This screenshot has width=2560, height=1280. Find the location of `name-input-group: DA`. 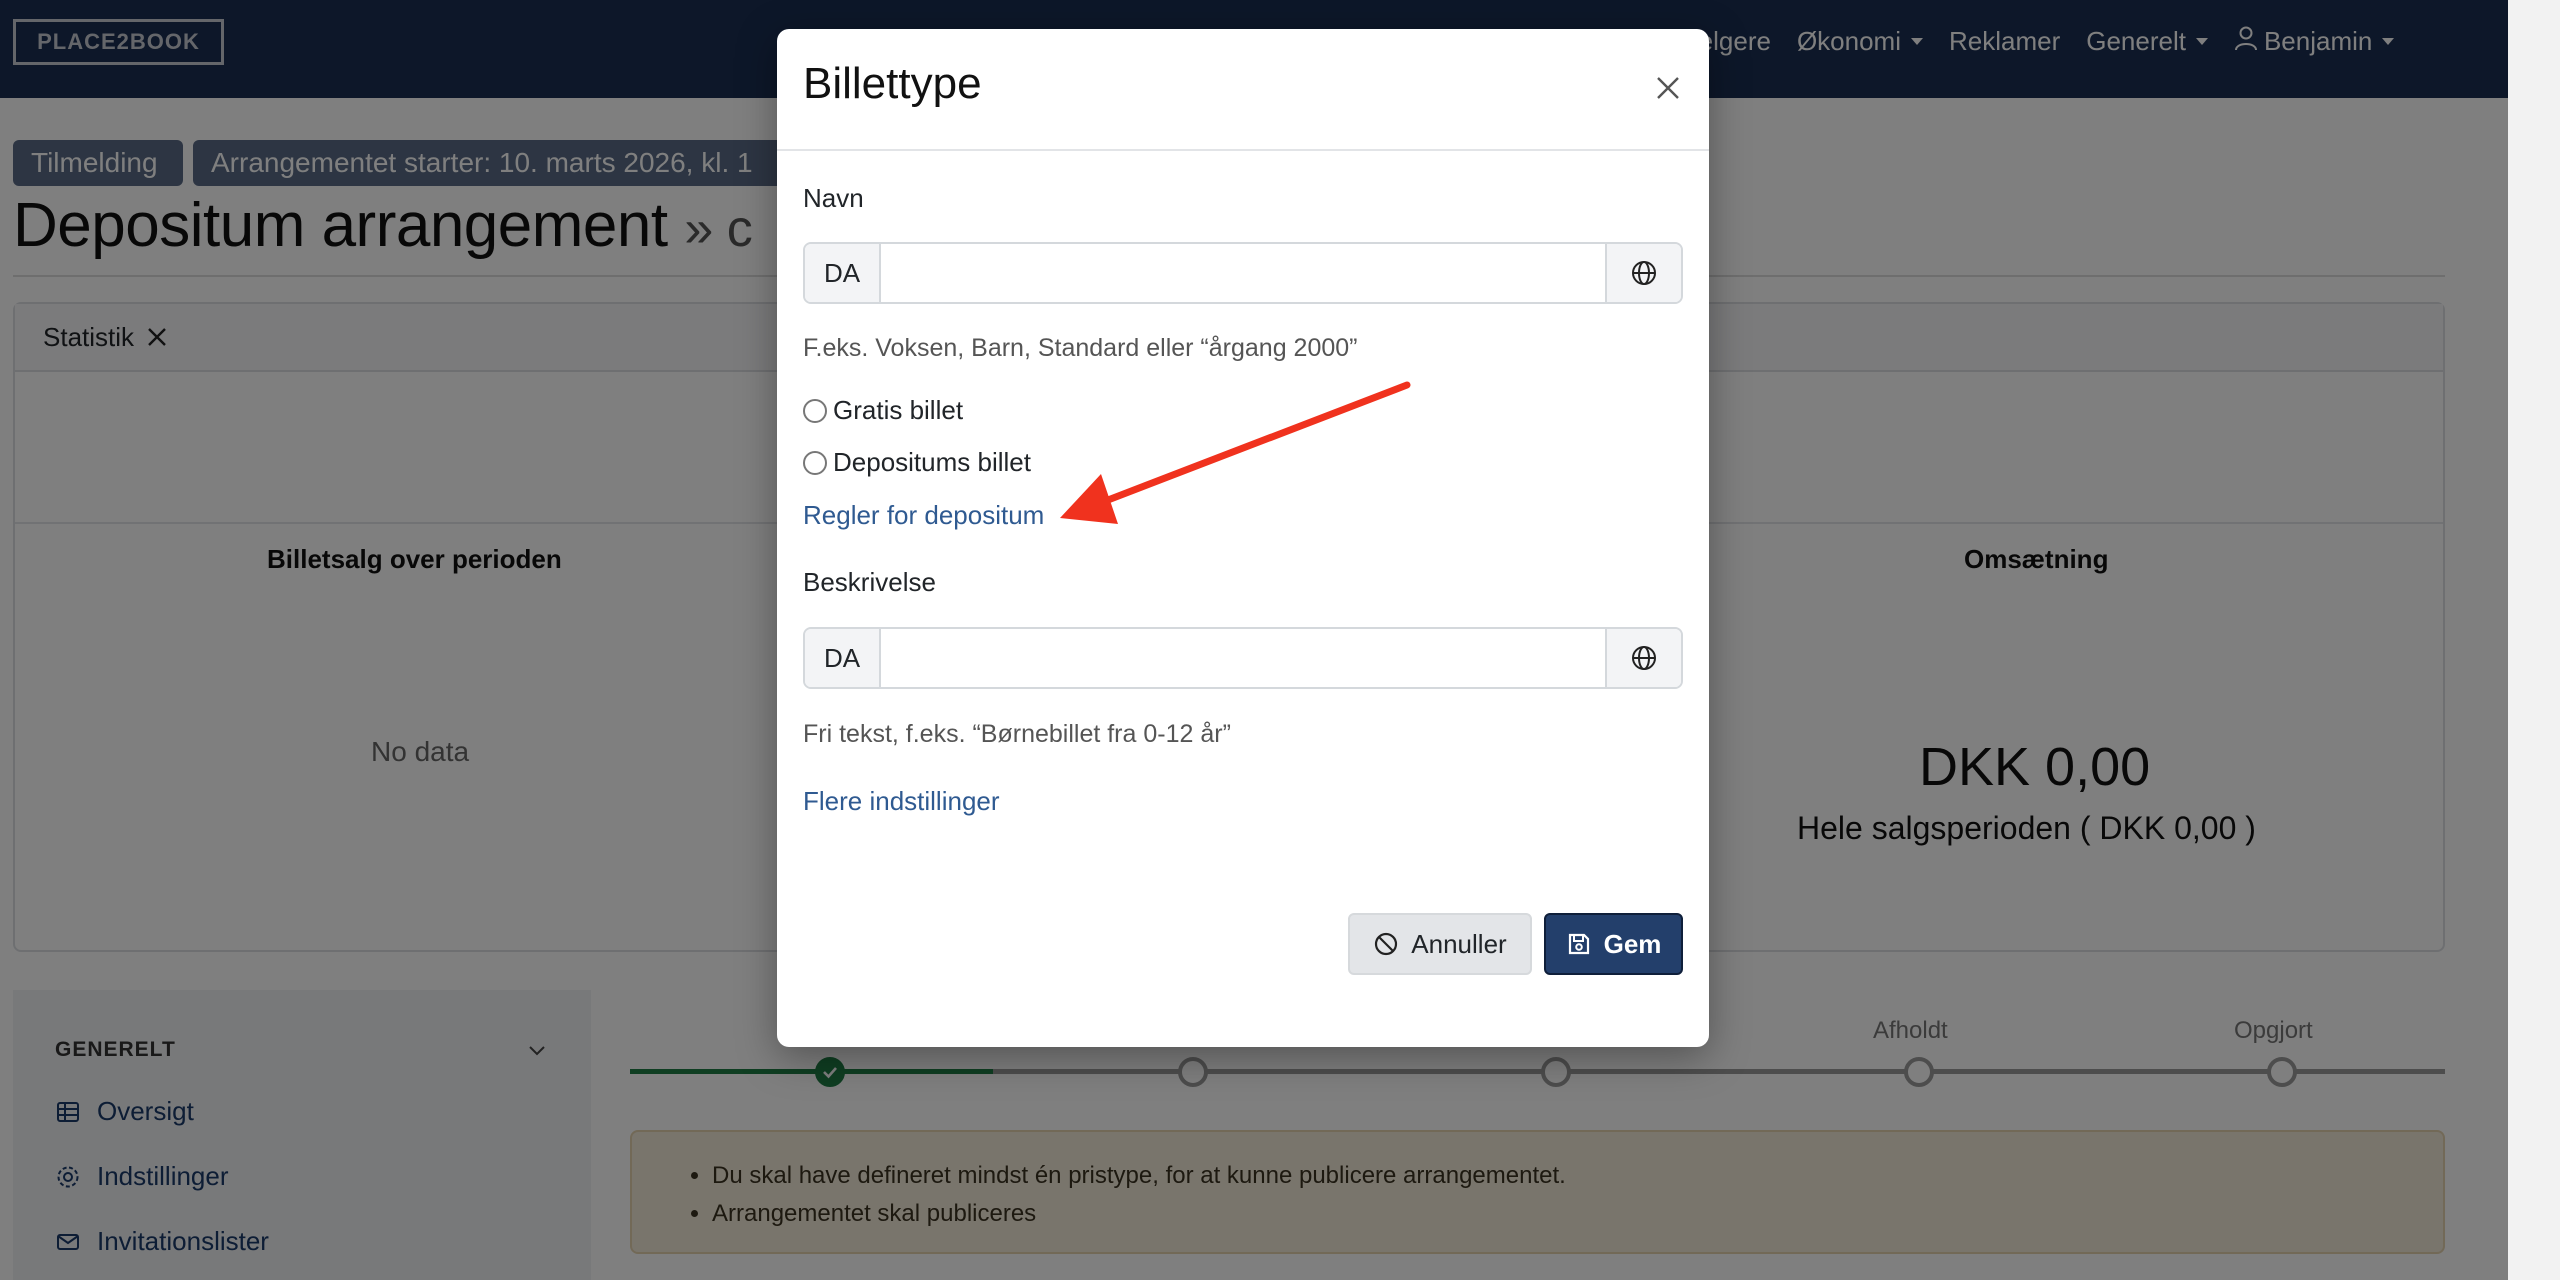

name-input-group: DA is located at coordinates (1243, 273).